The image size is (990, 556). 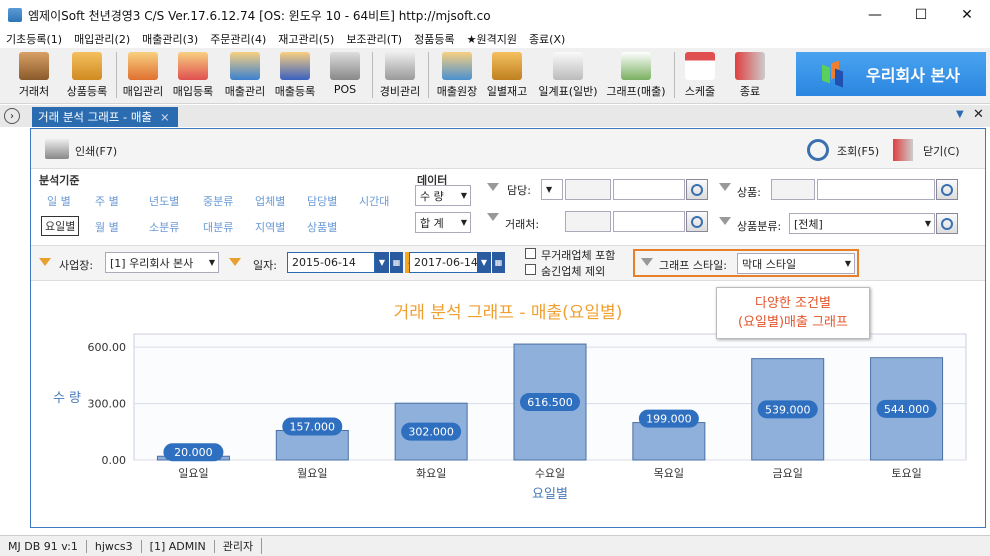 I want to click on toolbar-separator, so click(x=428, y=75).